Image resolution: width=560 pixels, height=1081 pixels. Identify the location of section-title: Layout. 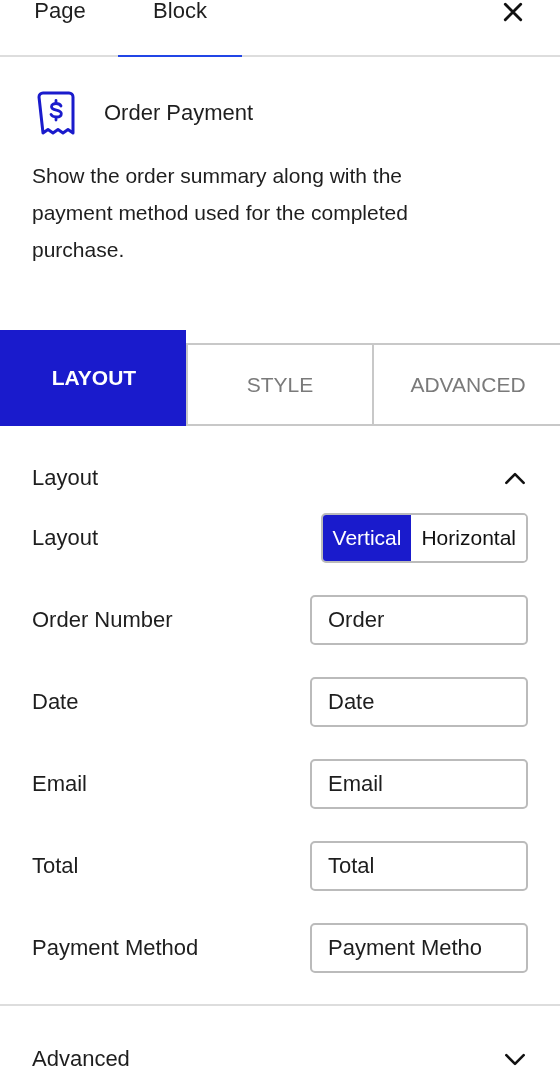
(65, 478).